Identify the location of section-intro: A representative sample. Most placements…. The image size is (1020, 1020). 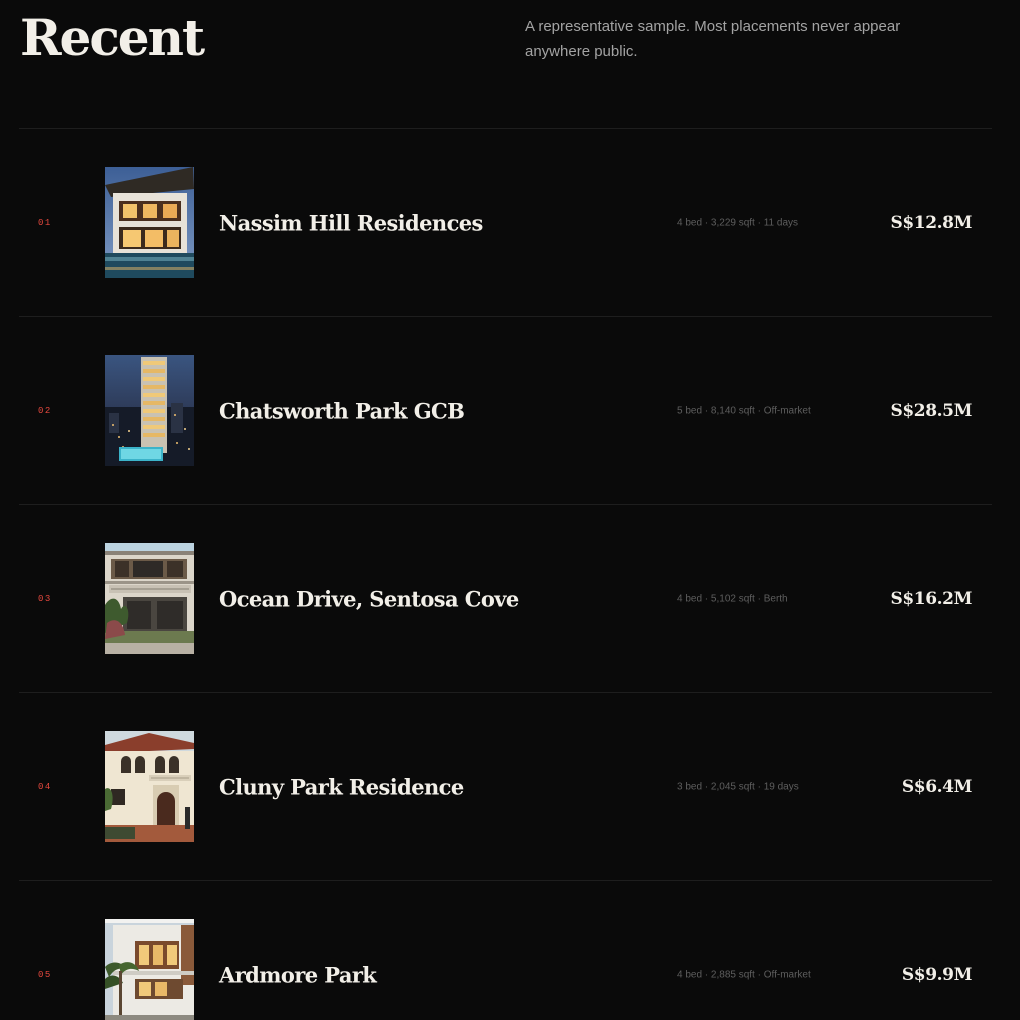
(713, 39).